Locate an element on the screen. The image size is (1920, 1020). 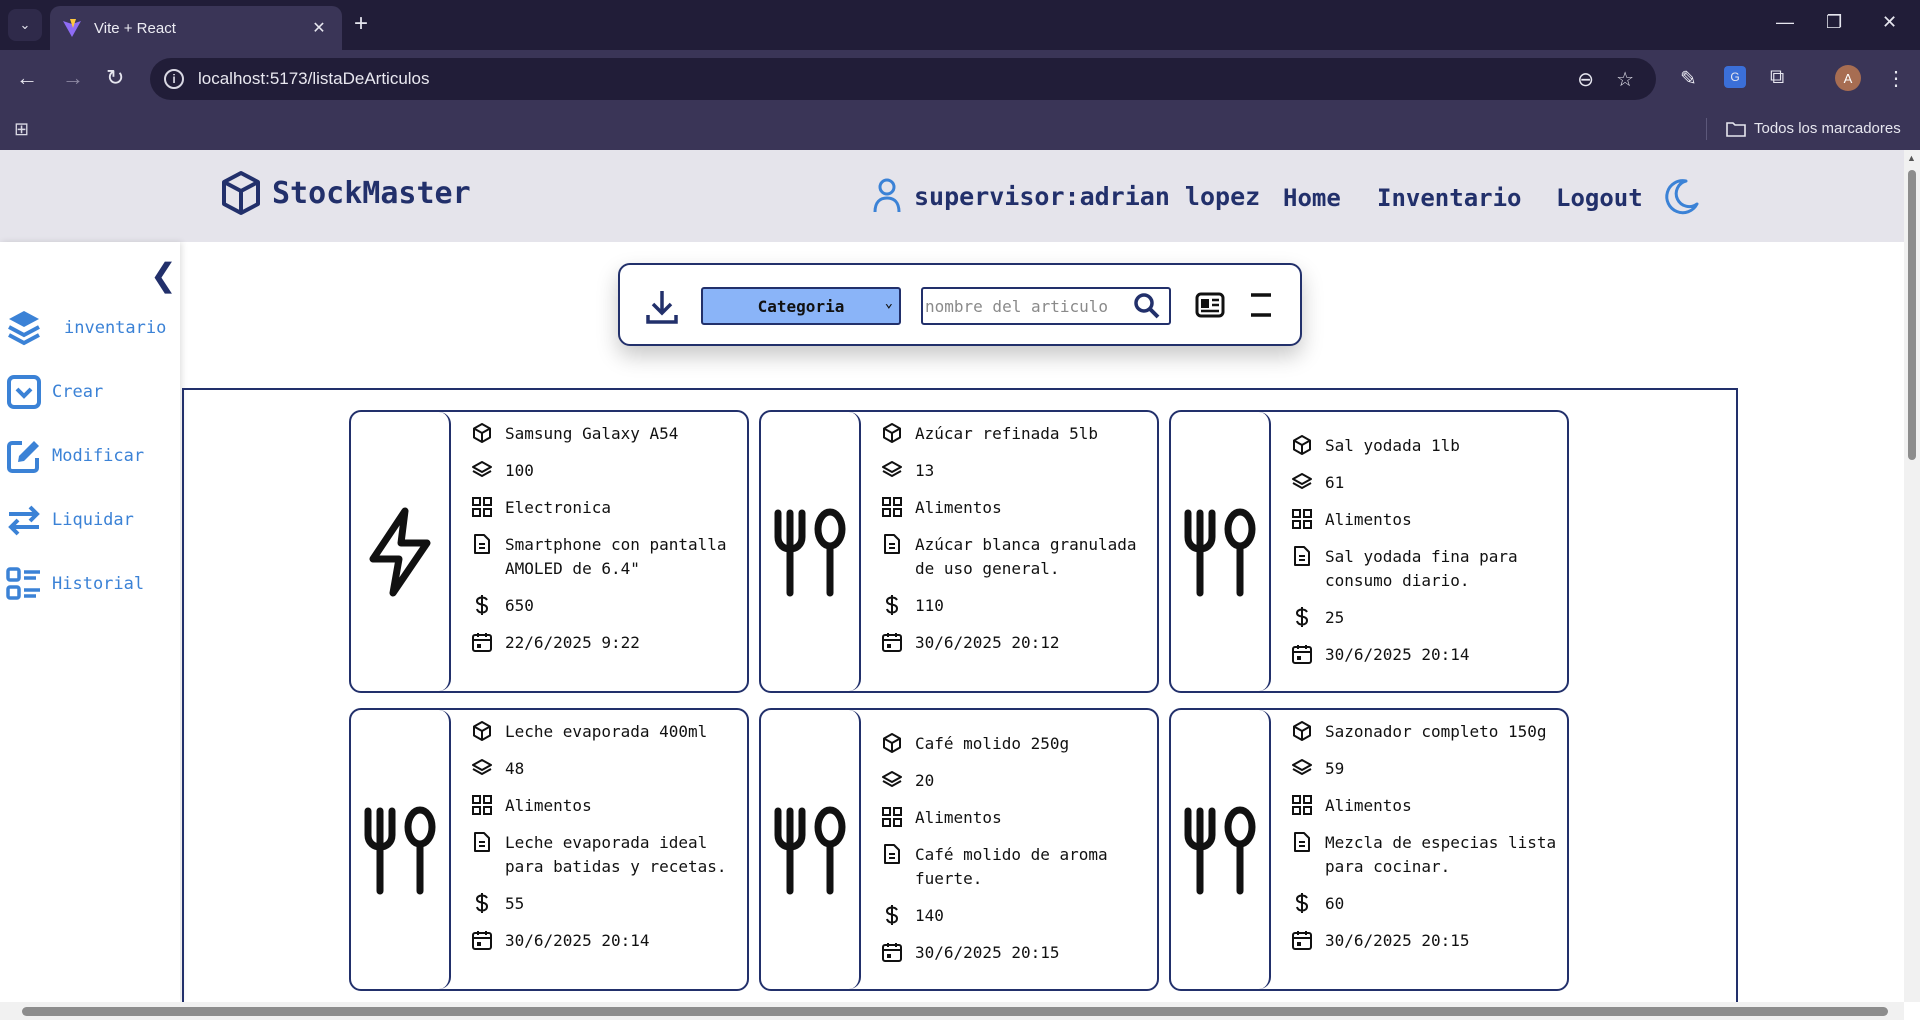
transfer-icon is located at coordinates (24, 520).